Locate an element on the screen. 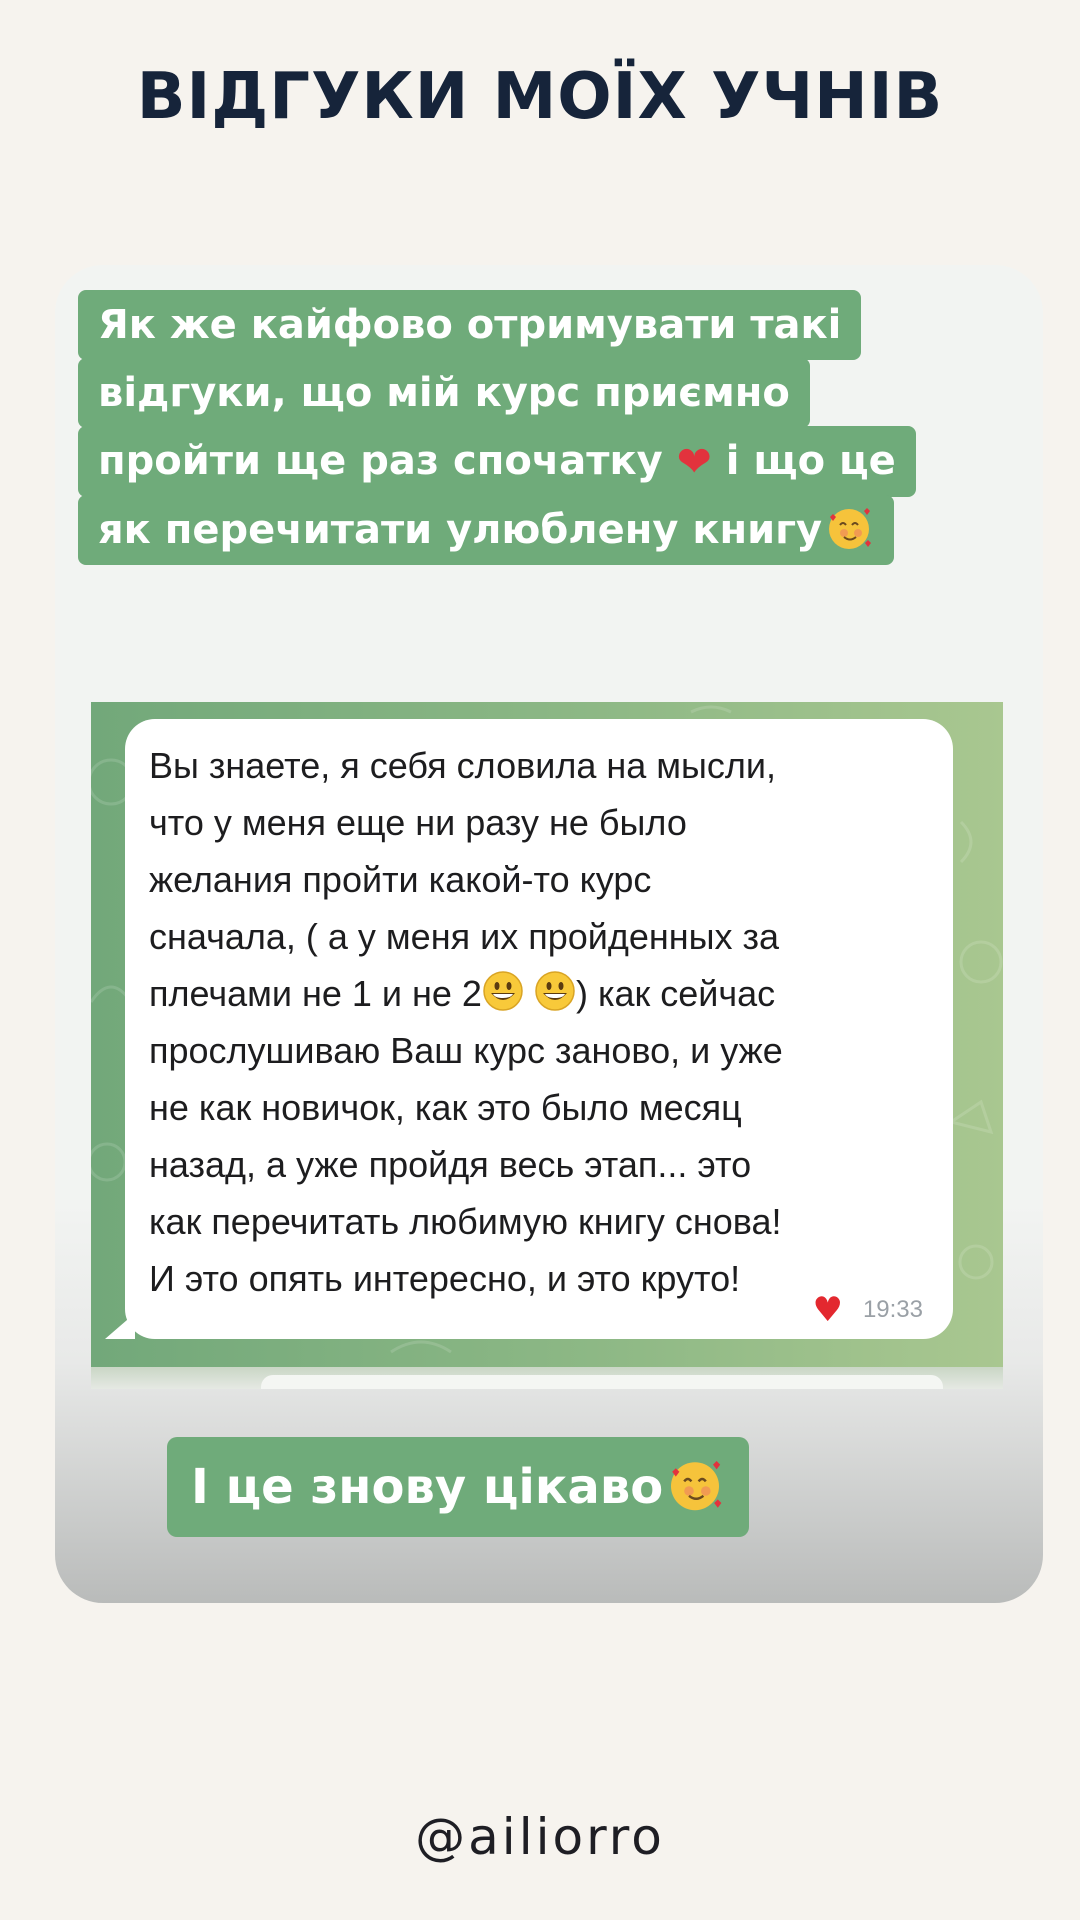 This screenshot has width=1080, height=1920. caption-line-1: Як же кайфово отримувати такі is located at coordinates (470, 325).